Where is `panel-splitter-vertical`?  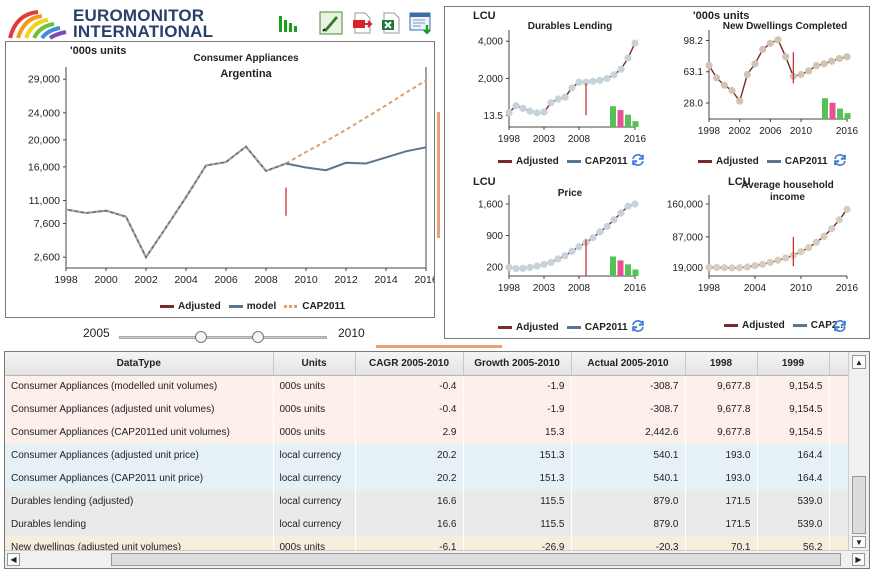
panel-splitter-vertical is located at coordinates (438, 175).